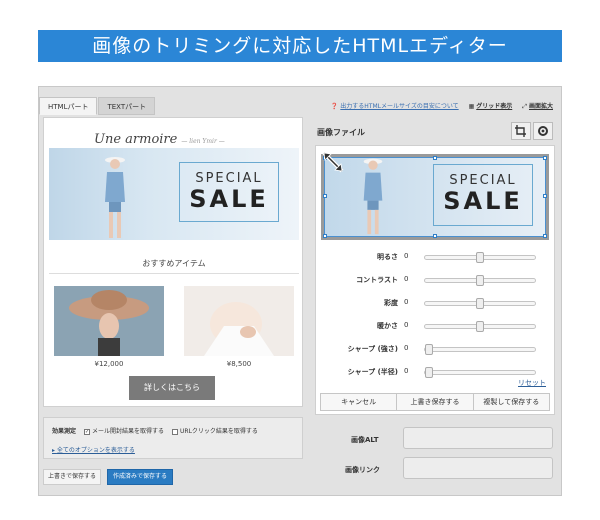  Describe the element at coordinates (124, 430) in the screenshot. I see `open-tracking-checkbox: ✓ メール開封結果を取得する` at that location.